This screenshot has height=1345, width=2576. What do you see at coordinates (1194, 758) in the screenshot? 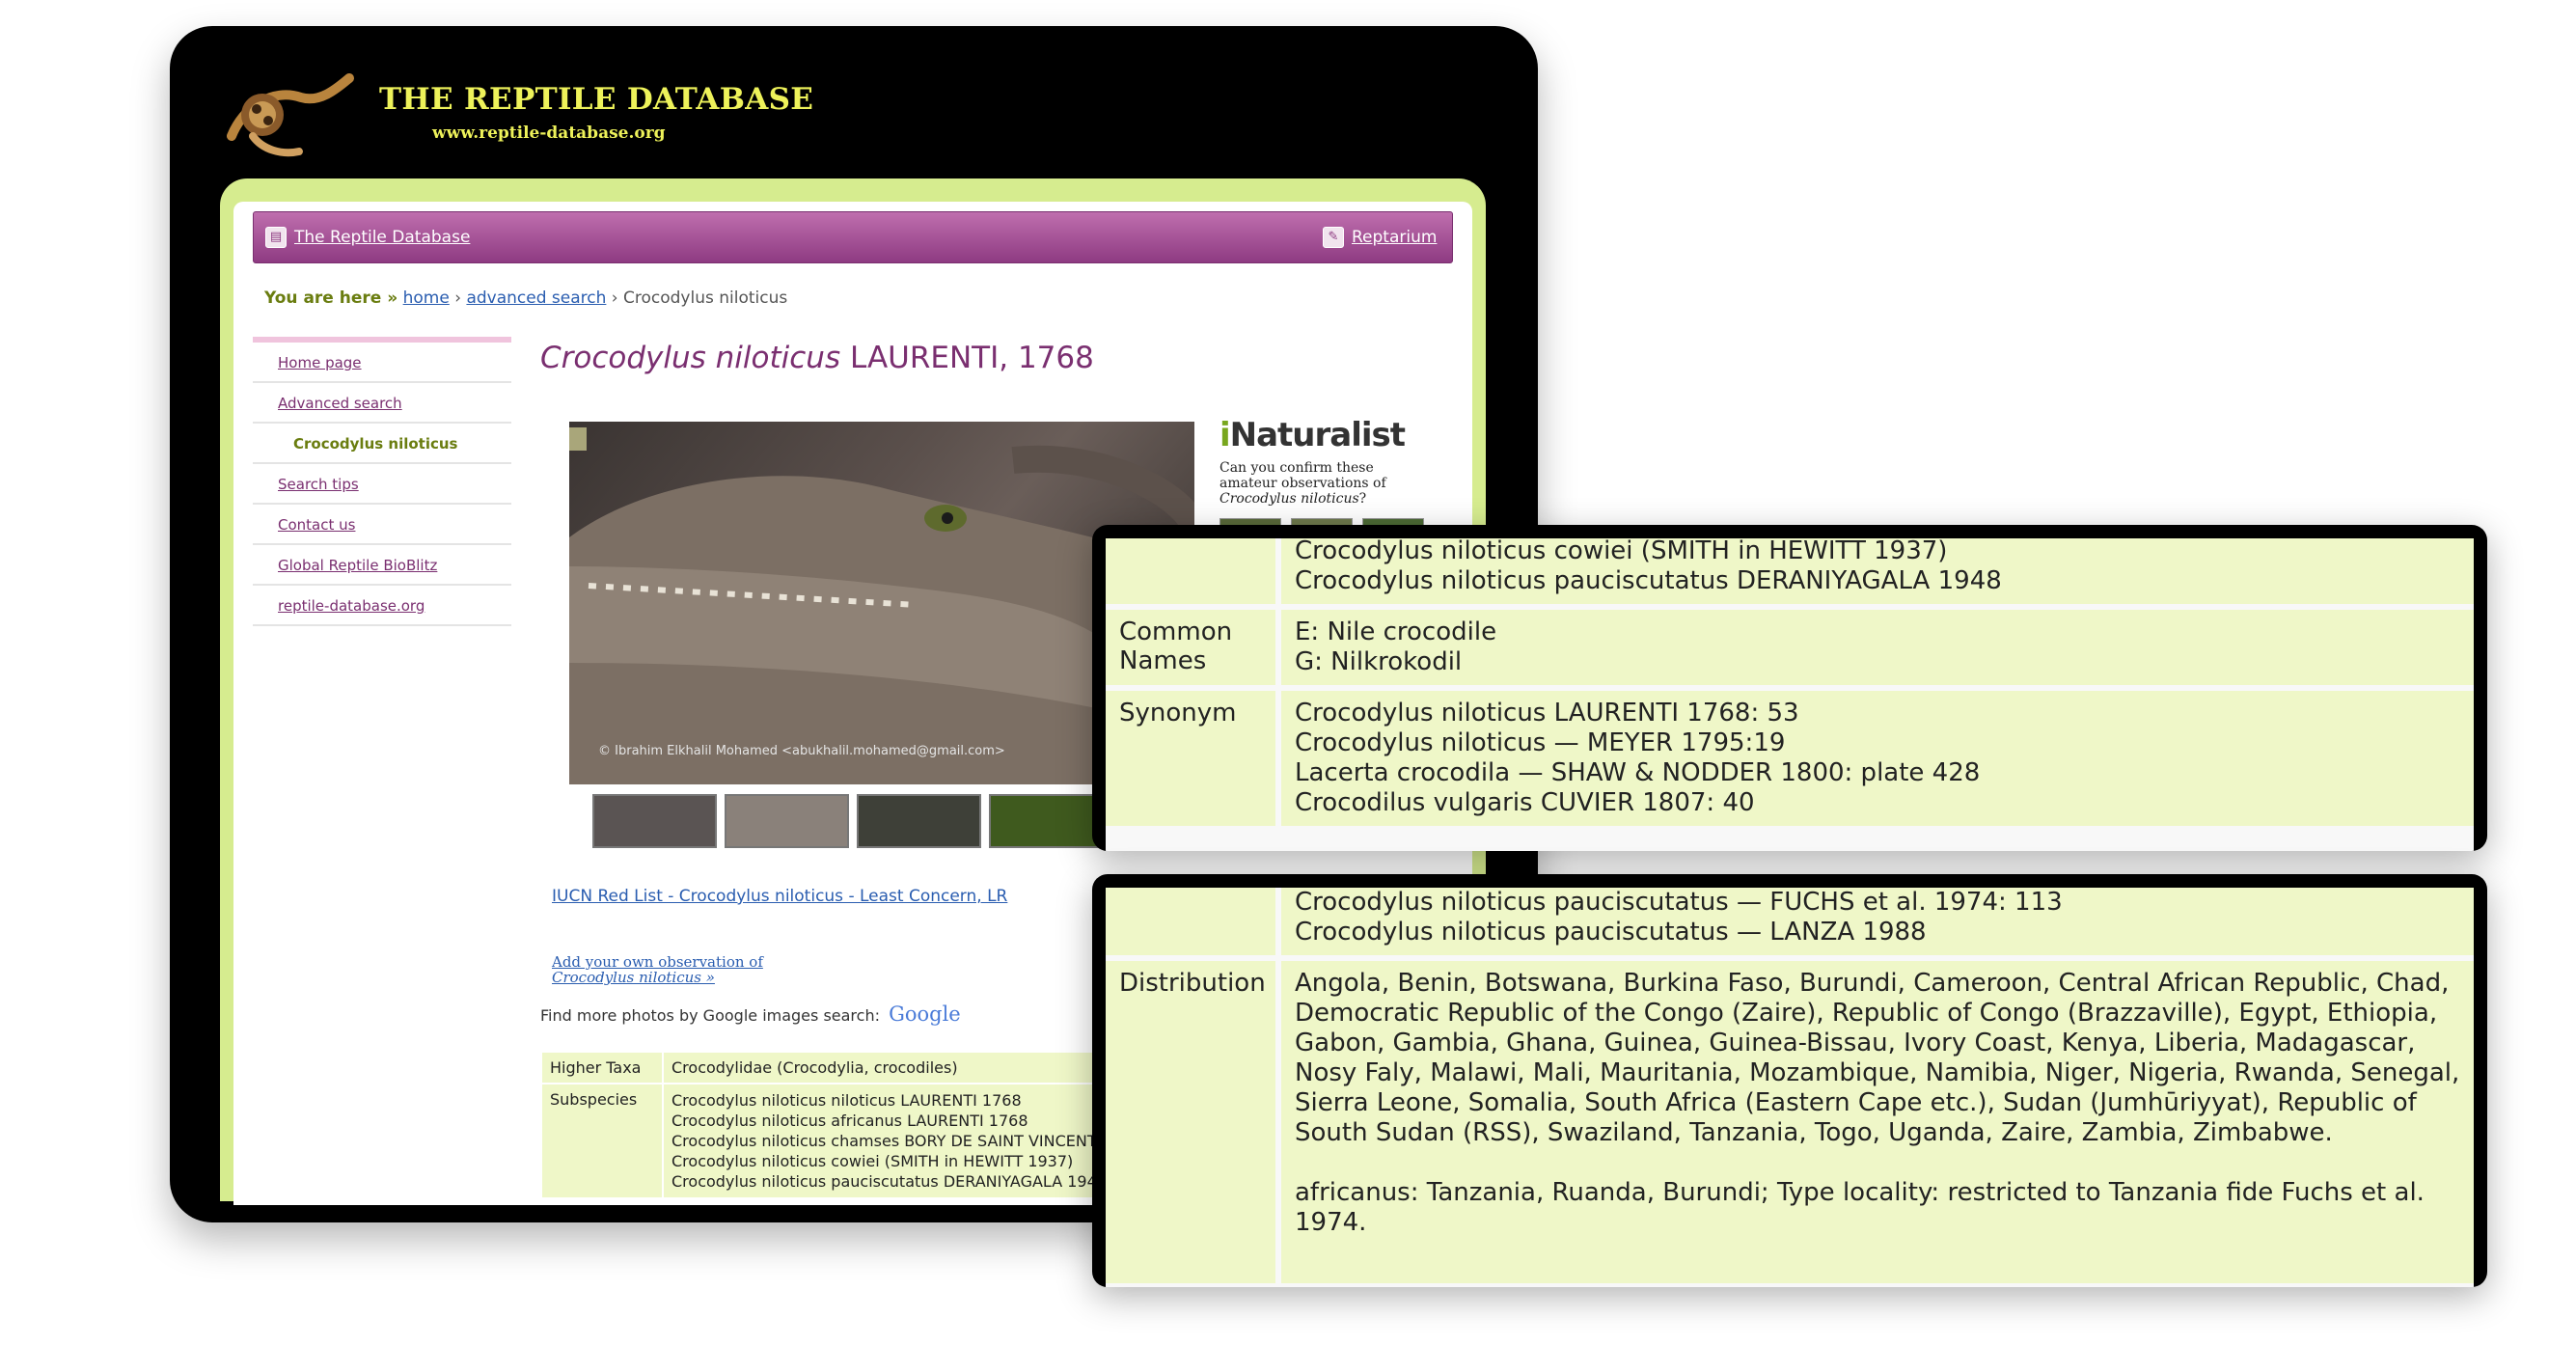
I see `synonym-label: Synonym` at bounding box center [1194, 758].